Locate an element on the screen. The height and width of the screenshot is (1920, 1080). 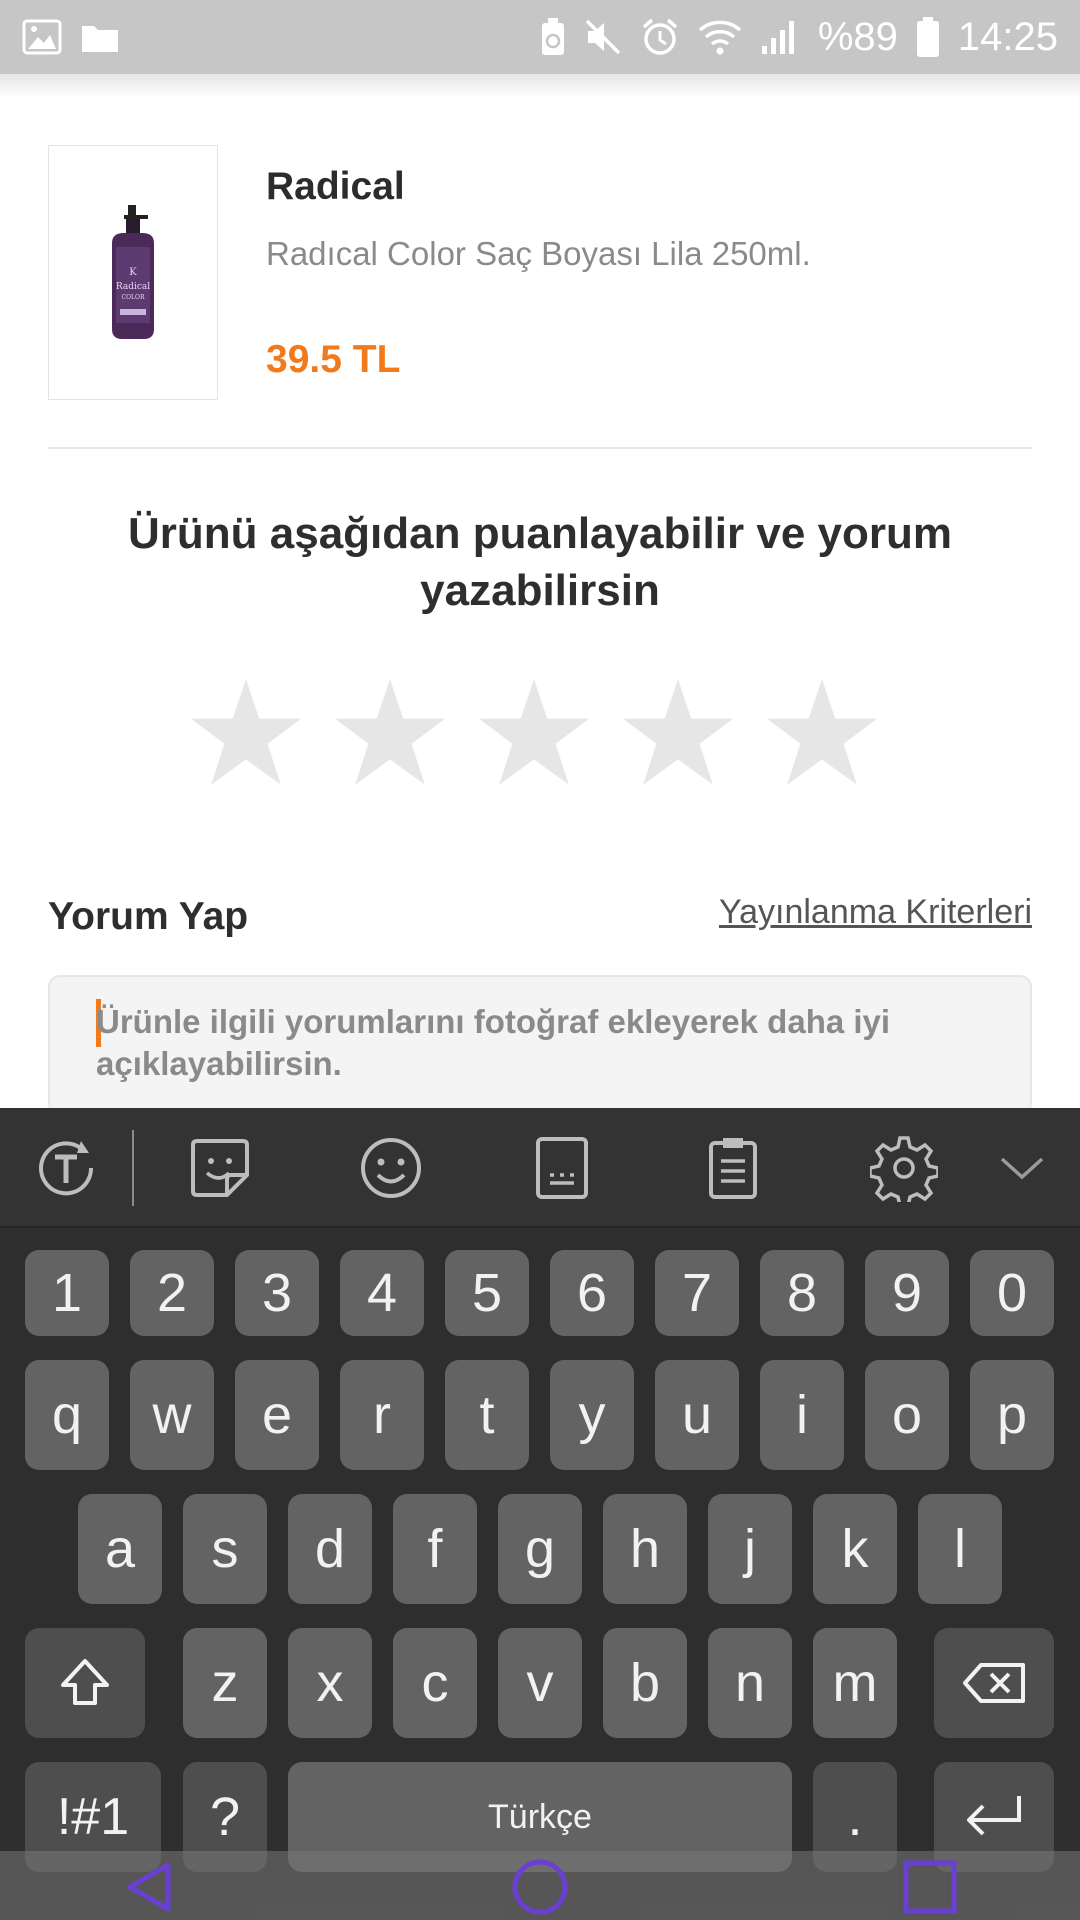
wifi-icon is located at coordinates (720, 37).